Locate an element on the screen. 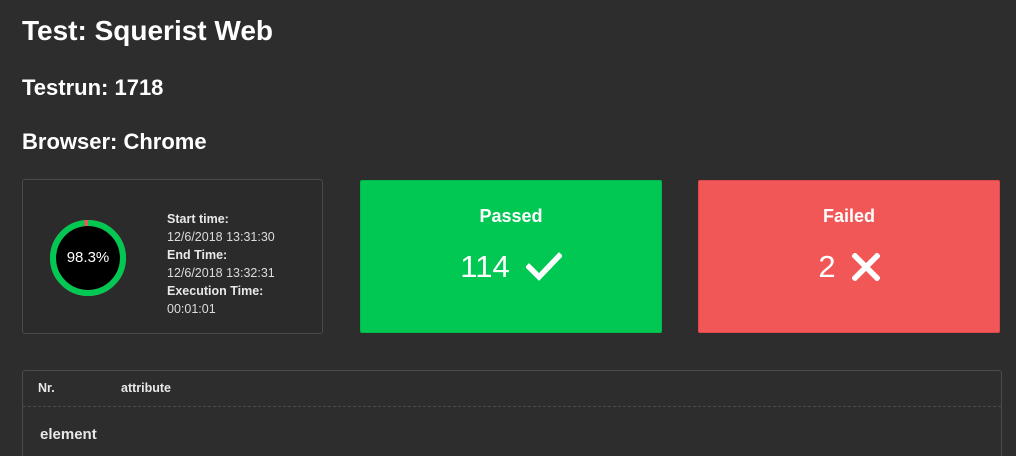 This screenshot has height=456, width=1016. failed-value-row: 2 is located at coordinates (849, 267).